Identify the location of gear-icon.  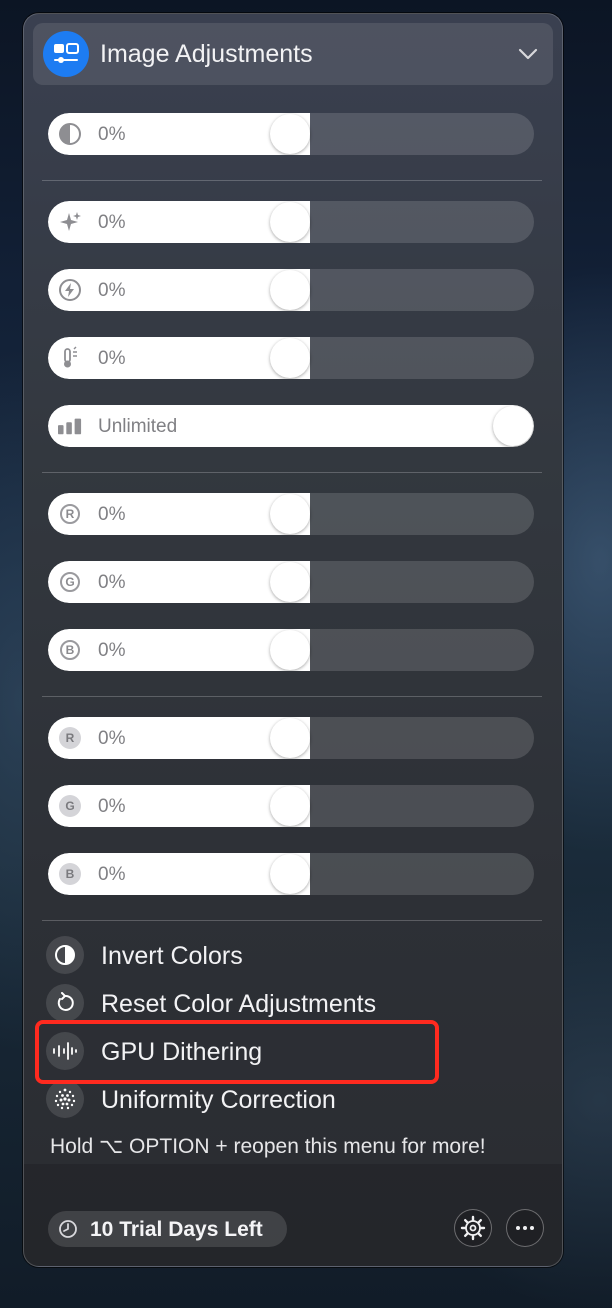
(473, 1228).